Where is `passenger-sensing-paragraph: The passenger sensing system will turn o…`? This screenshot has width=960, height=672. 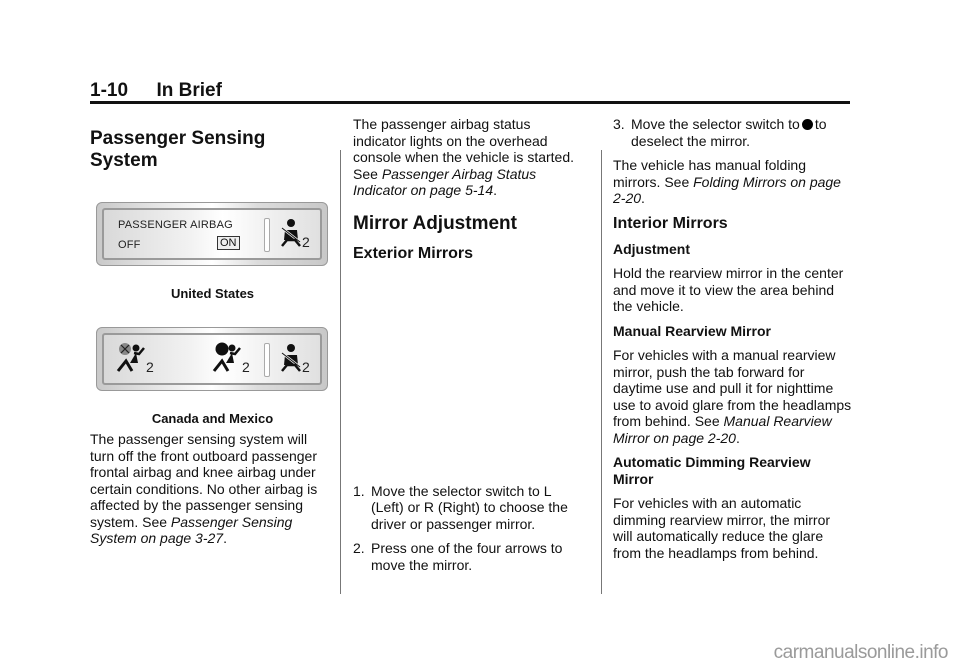 passenger-sensing-paragraph: The passenger sensing system will turn o… is located at coordinates (204, 488).